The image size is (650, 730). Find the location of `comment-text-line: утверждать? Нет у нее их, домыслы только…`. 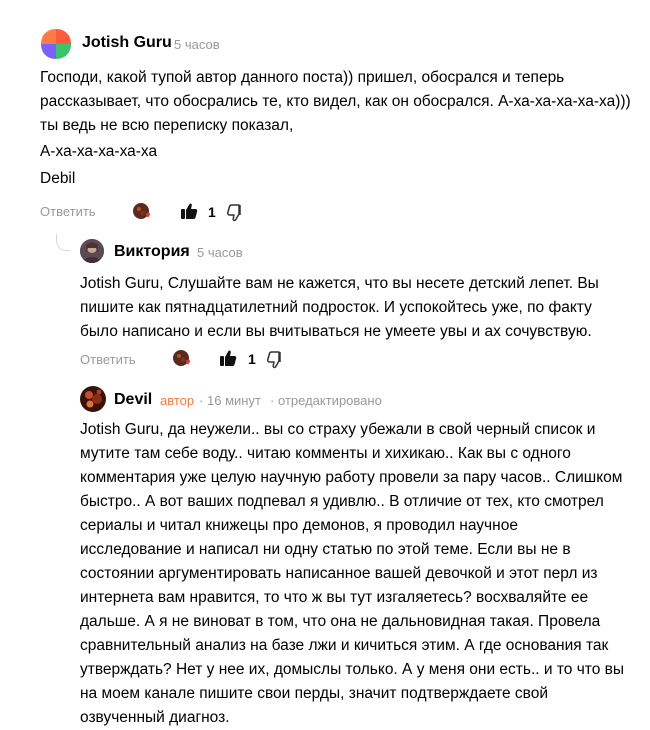

comment-text-line: утверждать? Нет у нее их, домыслы только… is located at coordinates (352, 669).